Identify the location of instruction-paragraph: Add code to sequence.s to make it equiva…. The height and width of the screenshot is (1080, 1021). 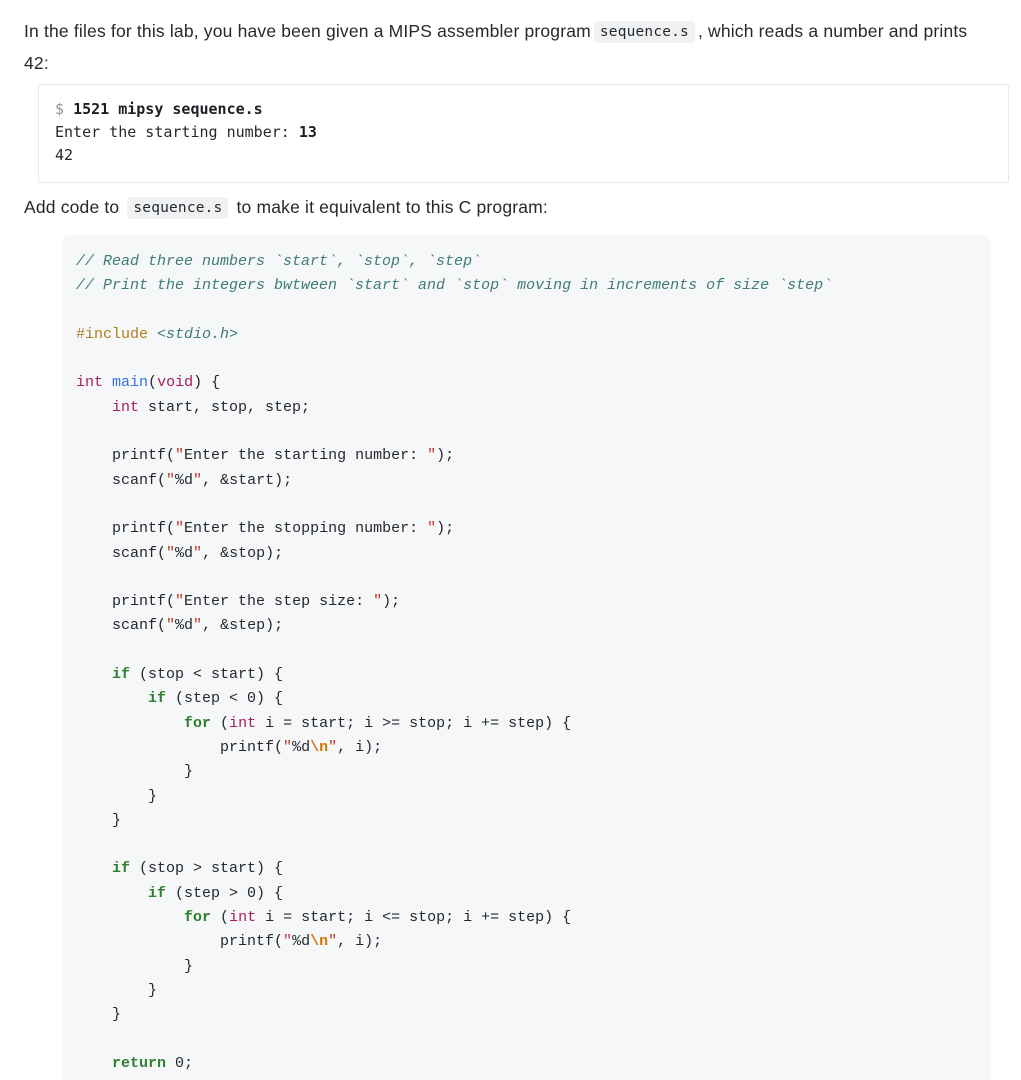
(504, 209).